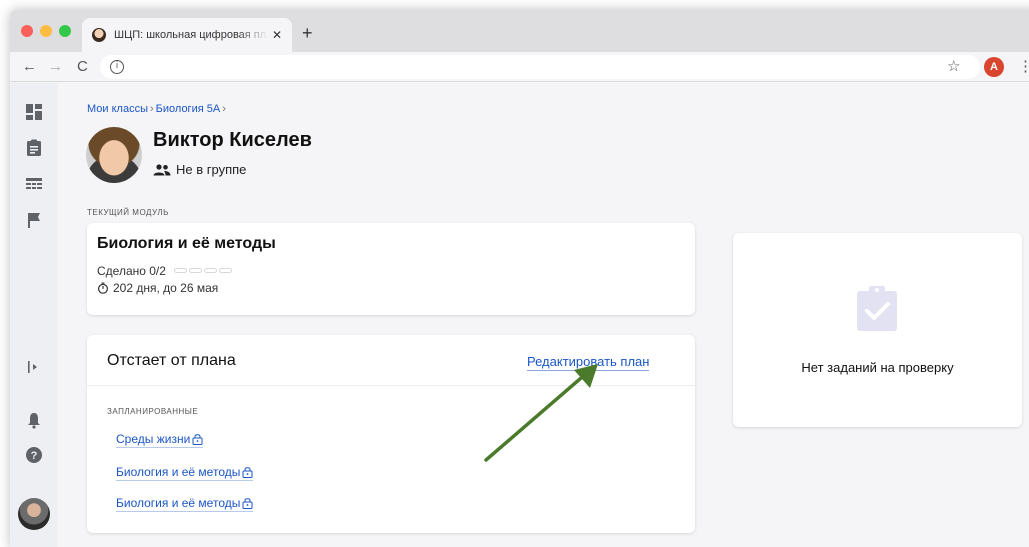 Image resolution: width=1029 pixels, height=547 pixels. Describe the element at coordinates (188, 109) in the screenshot. I see `breadcrumb-class: Биология 5А` at that location.